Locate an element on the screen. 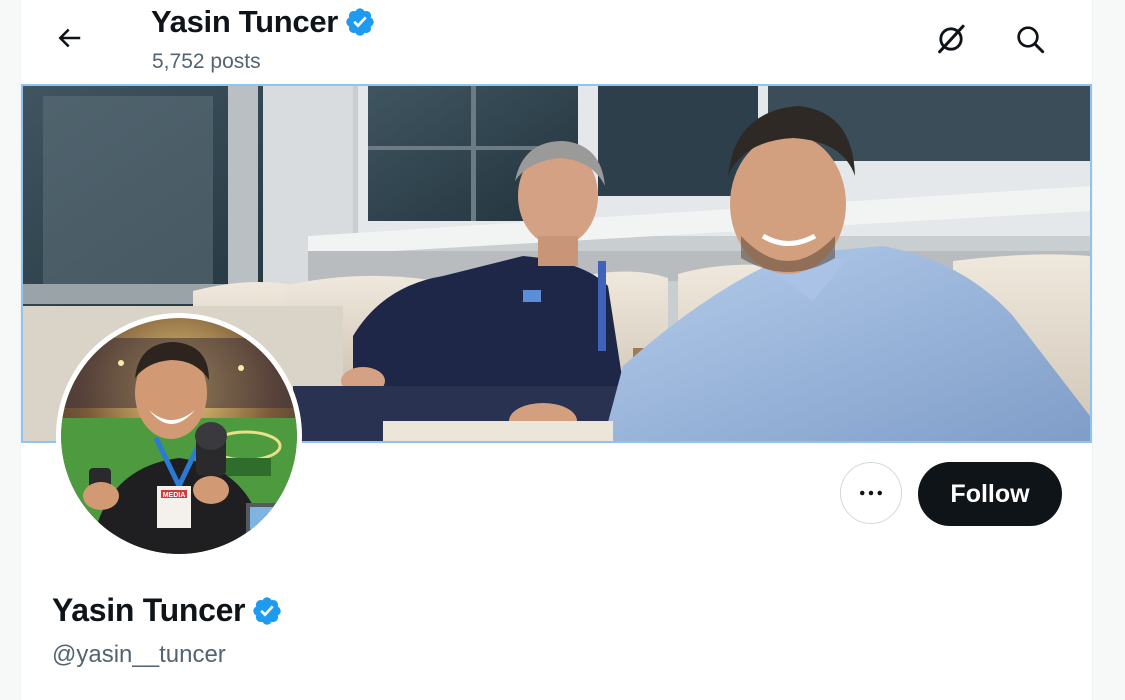 This screenshot has width=1125, height=700. avatar-photo: MEDIA is located at coordinates (179, 436).